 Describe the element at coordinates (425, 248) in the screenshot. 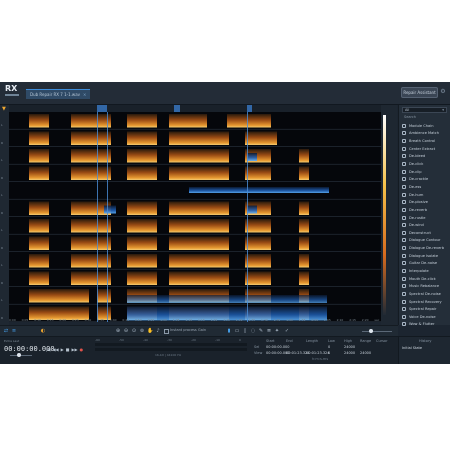

I see `module-item: Dialogue De-reverb` at that location.